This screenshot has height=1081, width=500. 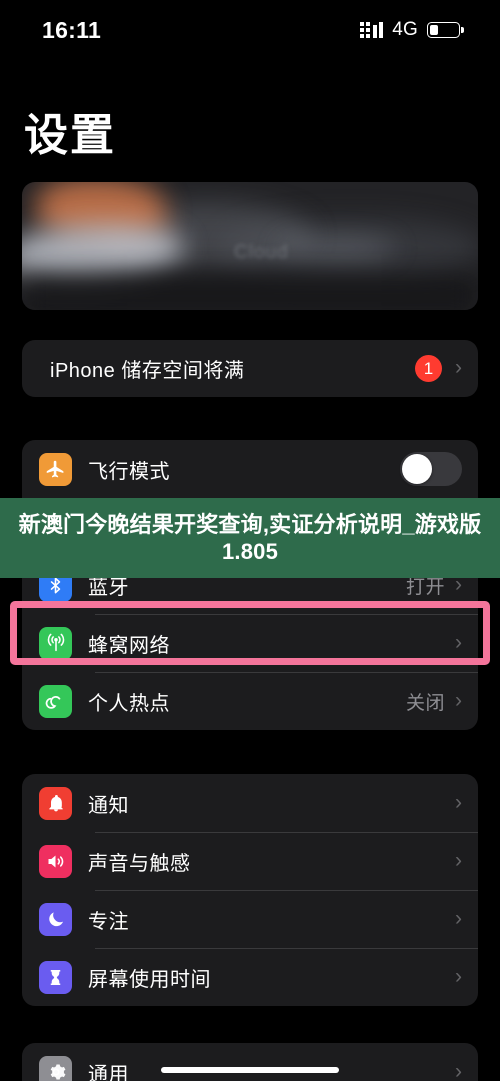 I want to click on network-type-label: 4G, so click(x=405, y=29).